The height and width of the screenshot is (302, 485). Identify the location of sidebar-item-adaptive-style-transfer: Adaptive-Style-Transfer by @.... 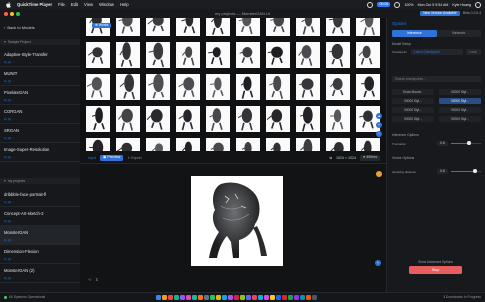
(40, 57).